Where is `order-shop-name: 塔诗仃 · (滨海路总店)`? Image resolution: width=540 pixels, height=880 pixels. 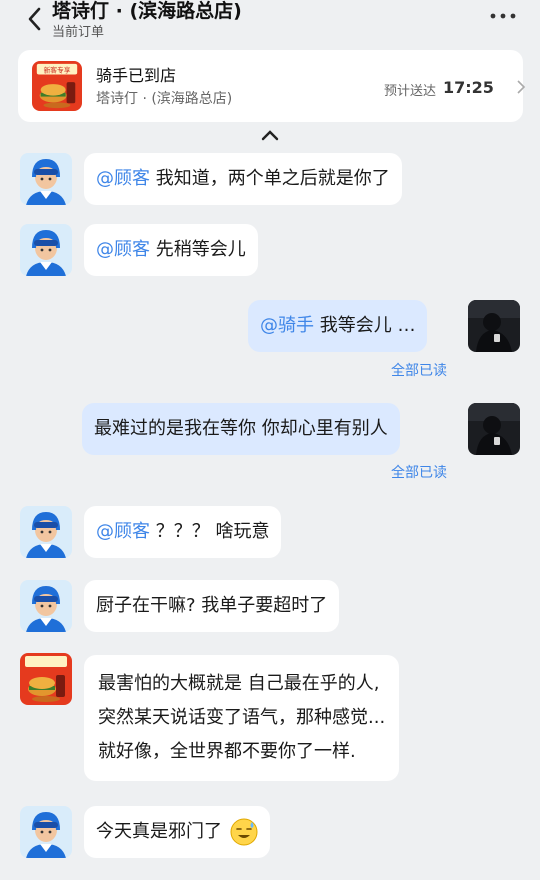 order-shop-name: 塔诗仃 · (滨海路总店) is located at coordinates (164, 99).